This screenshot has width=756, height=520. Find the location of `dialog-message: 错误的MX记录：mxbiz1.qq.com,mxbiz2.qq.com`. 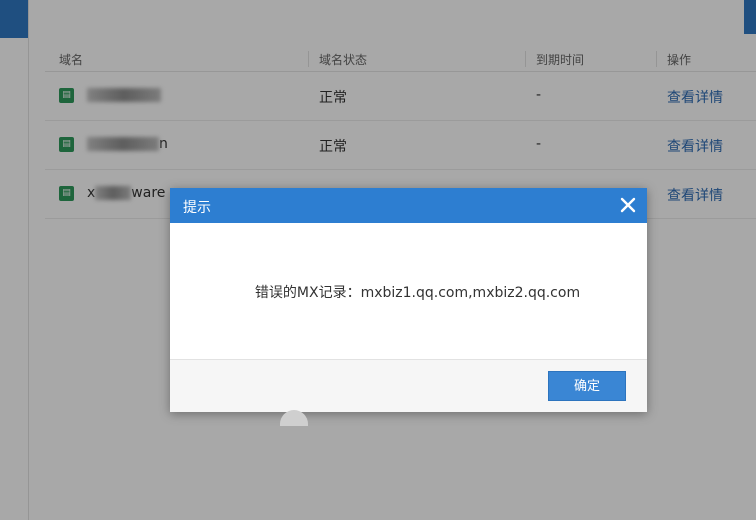

dialog-message: 错误的MX记录：mxbiz1.qq.com,mxbiz2.qq.com is located at coordinates (417, 293).